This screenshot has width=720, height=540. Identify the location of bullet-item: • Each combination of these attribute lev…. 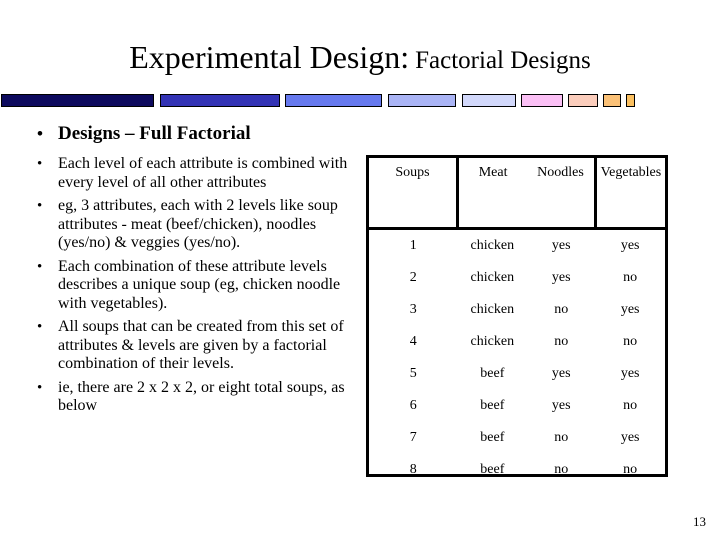
(195, 286).